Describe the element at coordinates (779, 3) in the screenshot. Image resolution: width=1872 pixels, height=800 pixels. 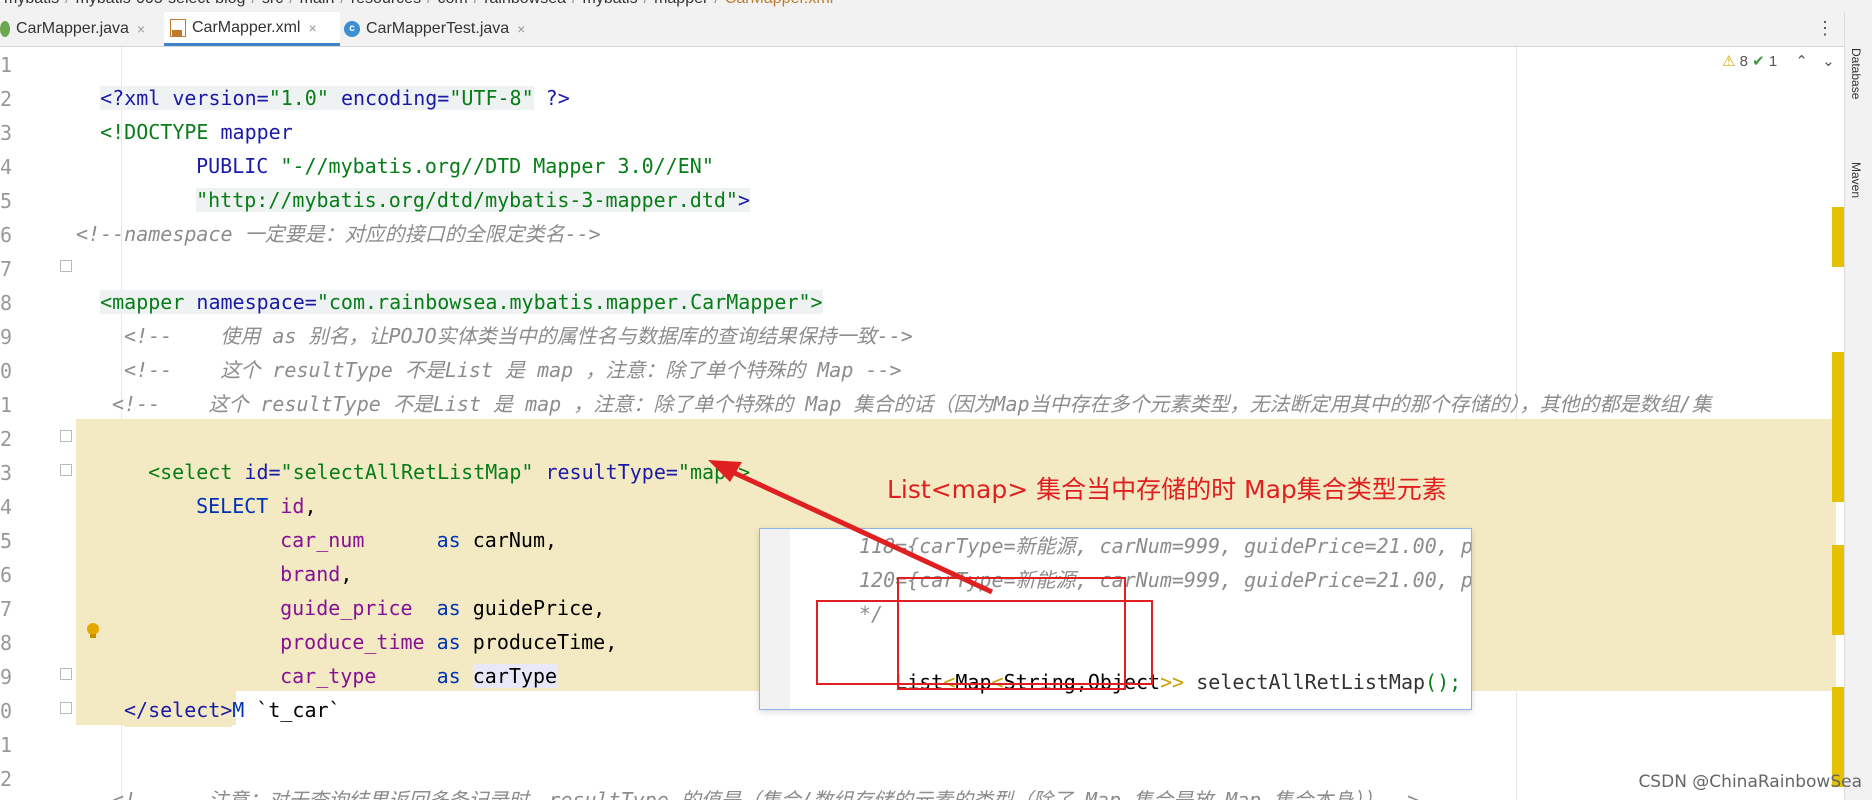
I see `breadcrumb-item: CarMapper.xml` at that location.